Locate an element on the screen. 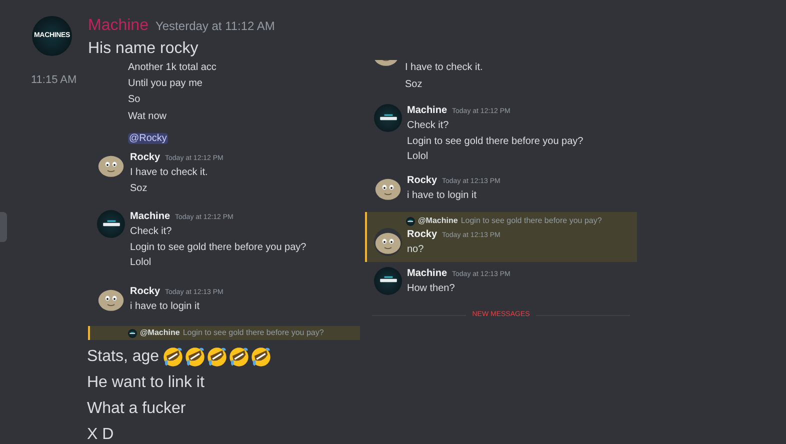  message-text: no? is located at coordinates (416, 250).